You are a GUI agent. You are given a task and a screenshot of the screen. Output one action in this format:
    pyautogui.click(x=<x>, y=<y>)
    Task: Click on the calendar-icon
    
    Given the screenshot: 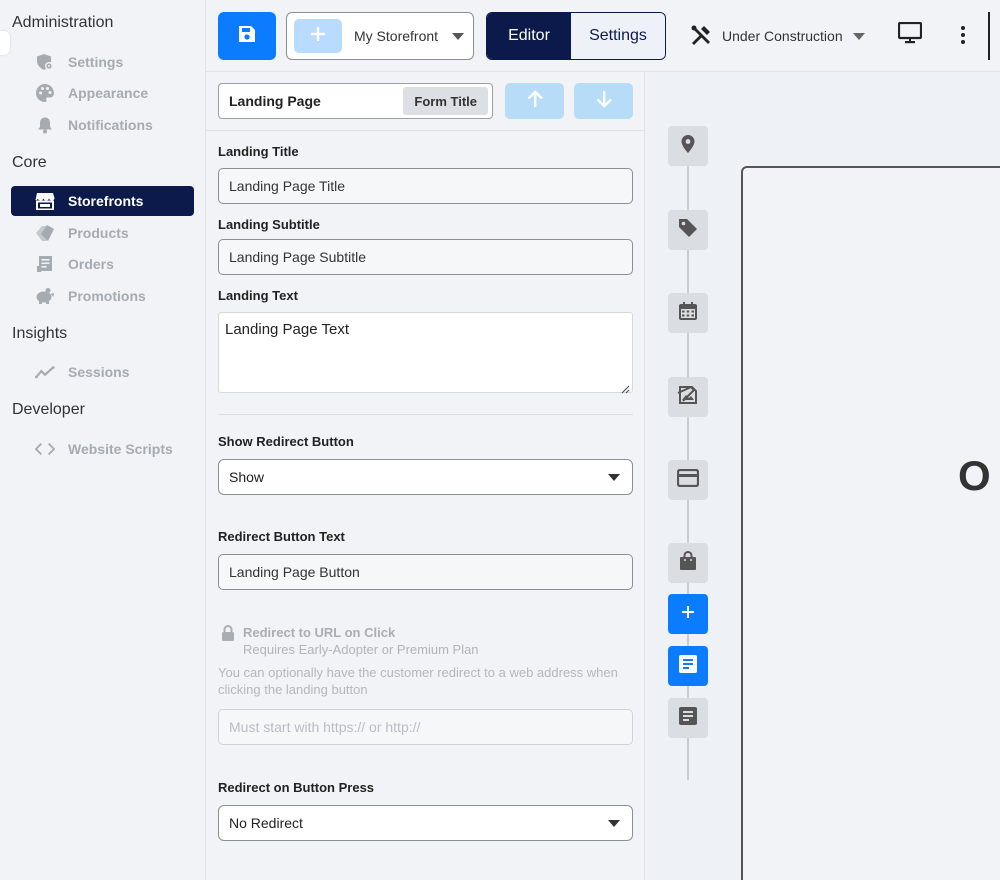 What is the action you would take?
    pyautogui.click(x=688, y=313)
    